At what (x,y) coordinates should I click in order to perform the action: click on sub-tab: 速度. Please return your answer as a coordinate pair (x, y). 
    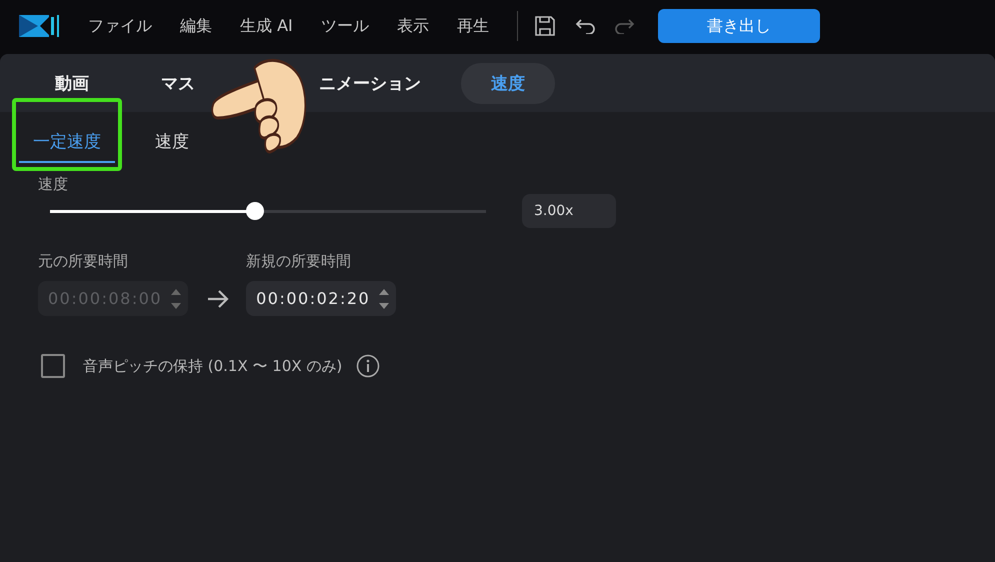
    Looking at the image, I should click on (172, 141).